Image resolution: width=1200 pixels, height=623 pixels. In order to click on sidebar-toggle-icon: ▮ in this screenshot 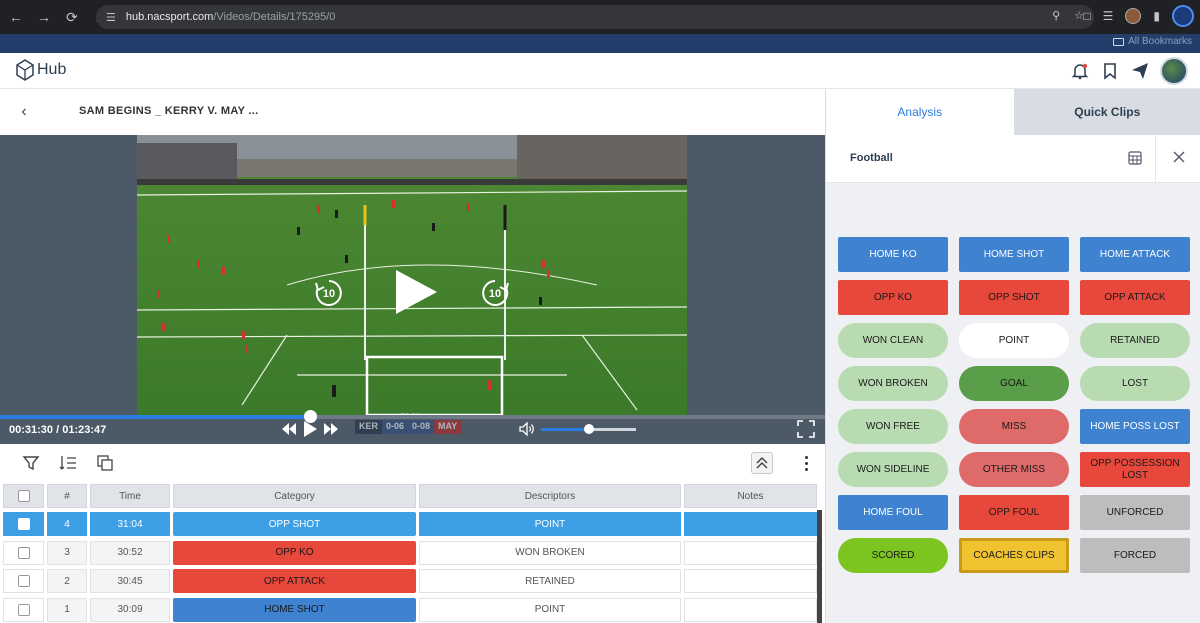, I will do `click(1156, 16)`.